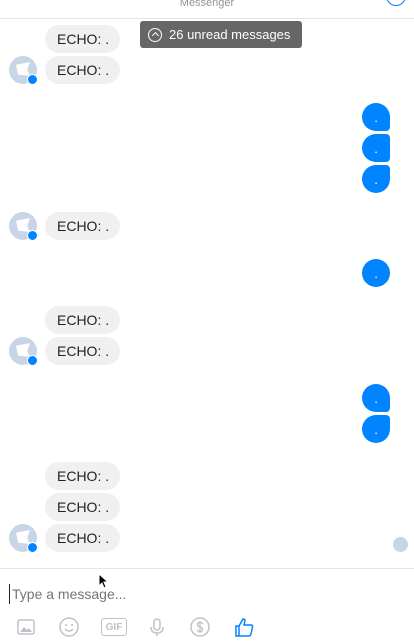 The width and height of the screenshot is (414, 642). I want to click on unread-messages-label: 26 unread messages, so click(230, 34).